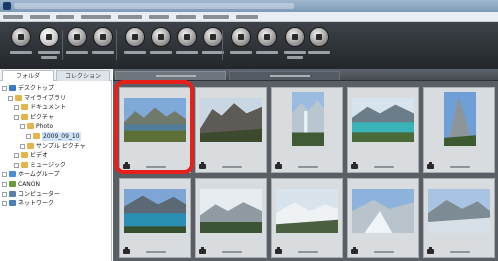  What do you see at coordinates (39, 156) in the screenshot?
I see `tree-item-label: ビデオ` at bounding box center [39, 156].